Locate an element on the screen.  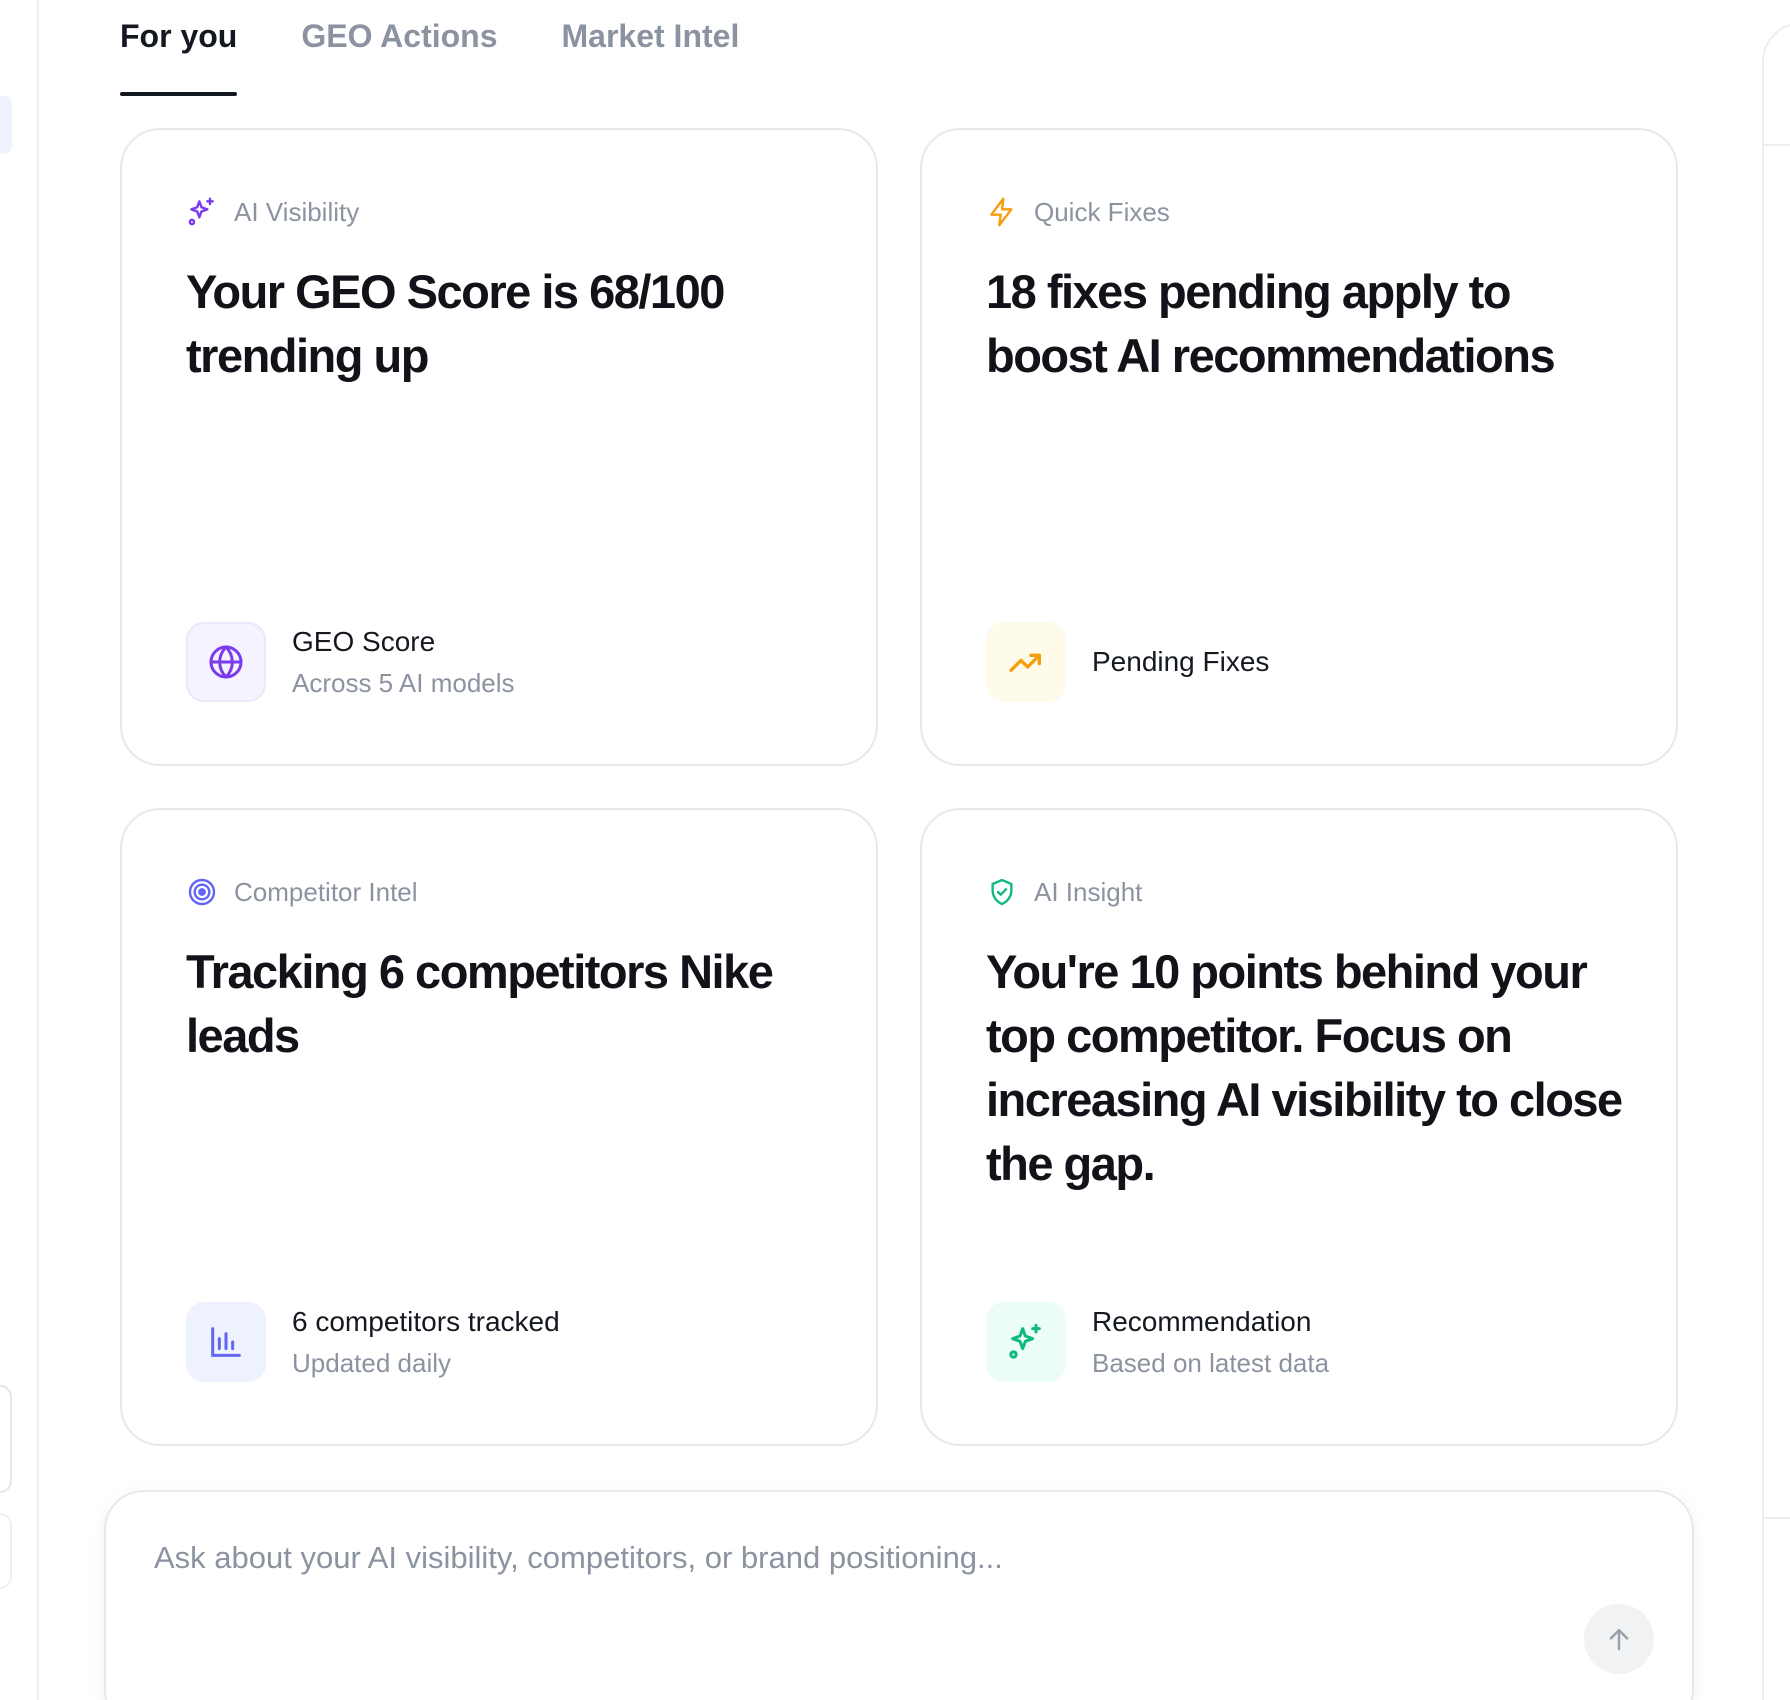
tab-geo-actions: GEO Actions is located at coordinates (399, 48).